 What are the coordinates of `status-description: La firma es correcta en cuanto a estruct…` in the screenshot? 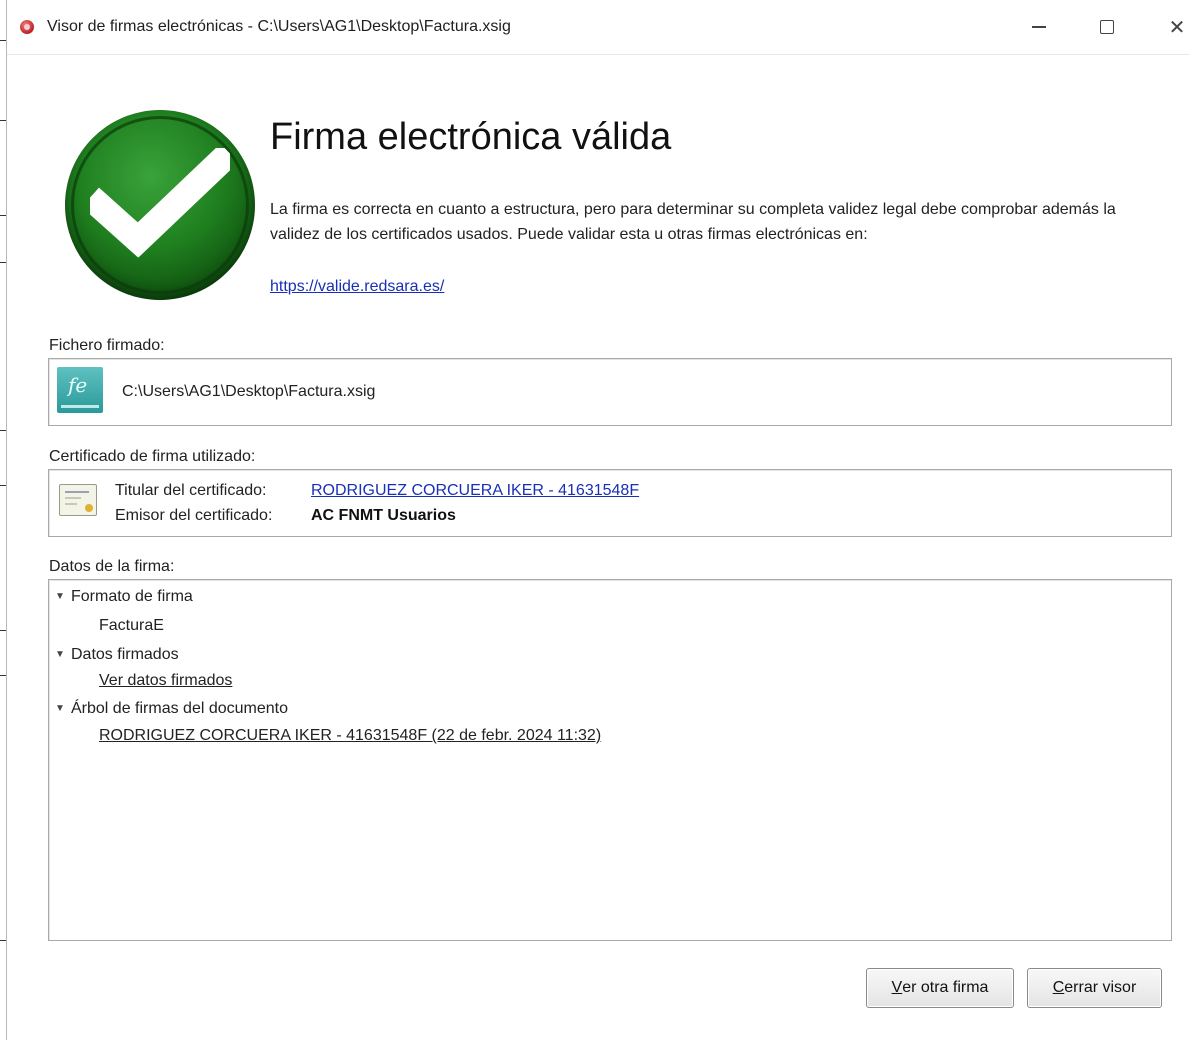 It's located at (693, 222).